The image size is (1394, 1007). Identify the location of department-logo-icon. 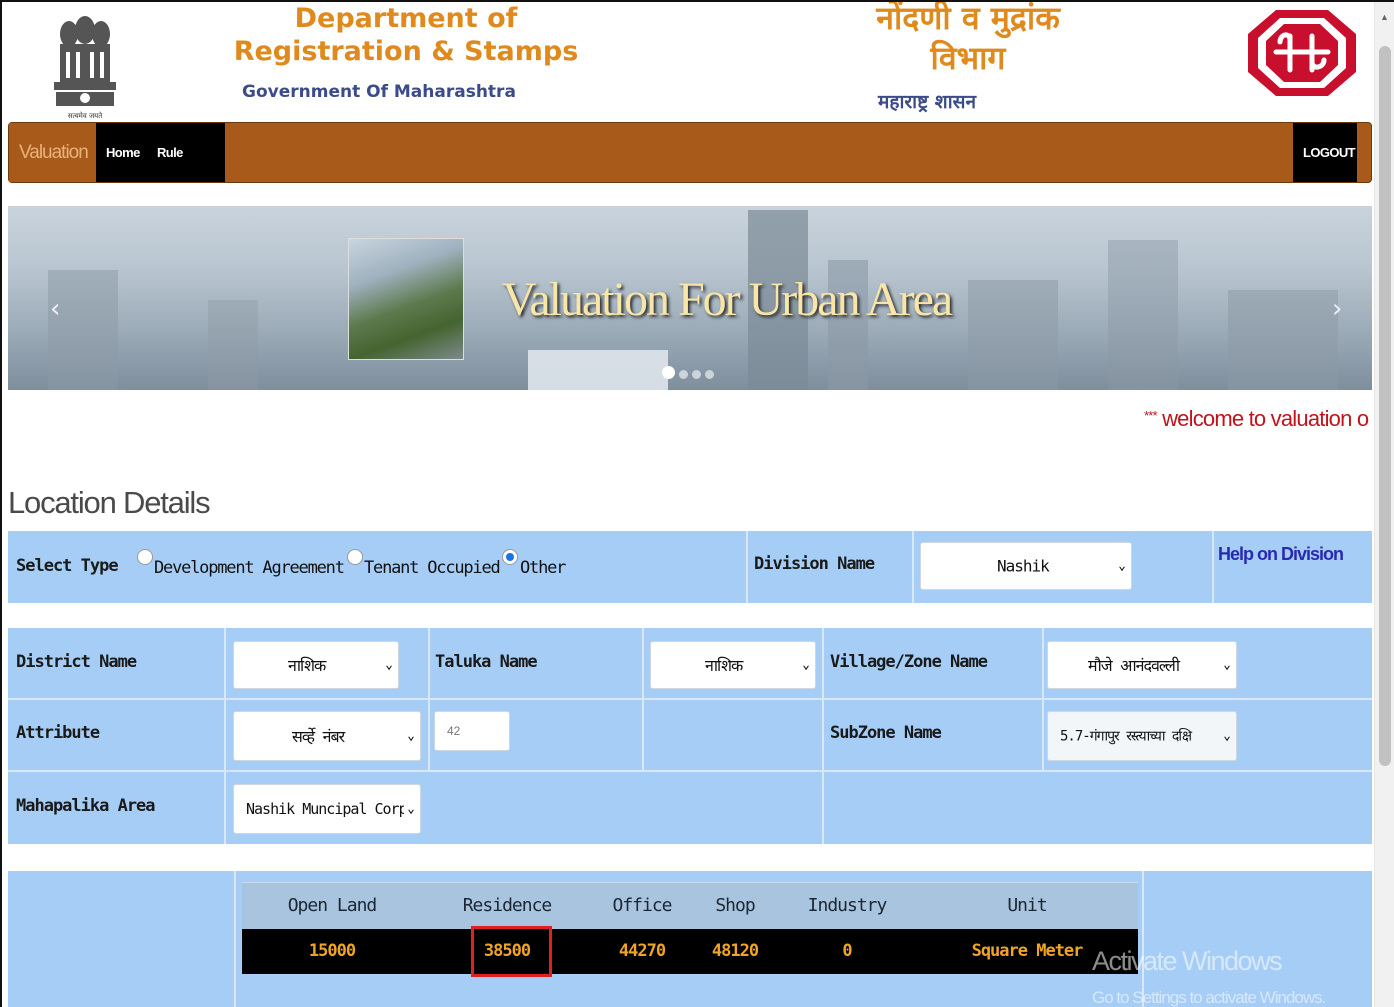
(1302, 53).